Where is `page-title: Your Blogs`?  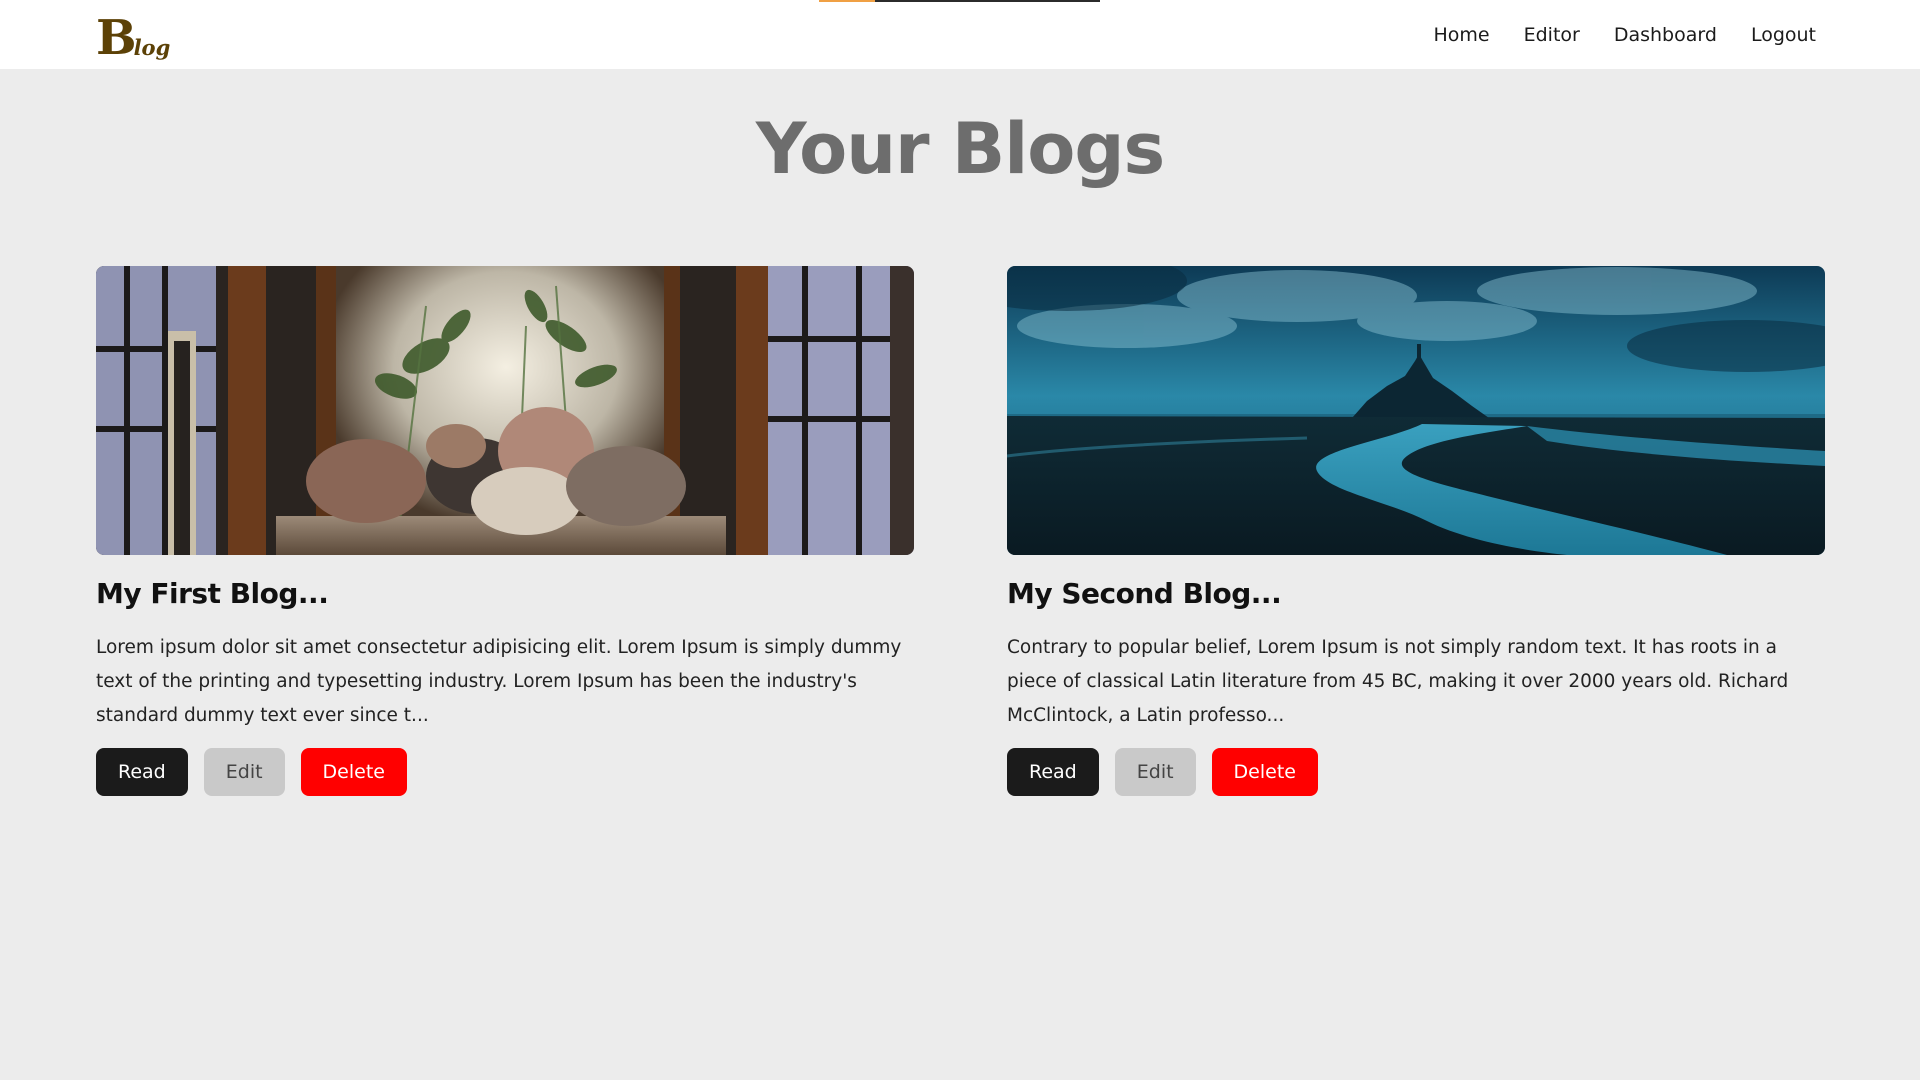
page-title: Your Blogs is located at coordinates (960, 149).